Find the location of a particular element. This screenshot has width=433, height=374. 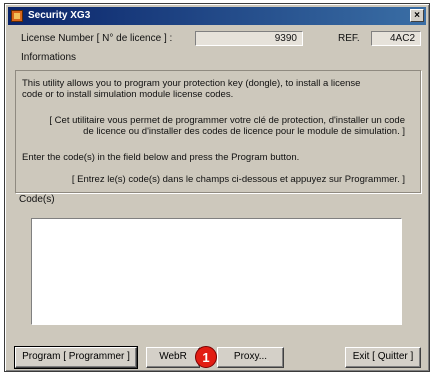

ref-label: REF. is located at coordinates (349, 38).